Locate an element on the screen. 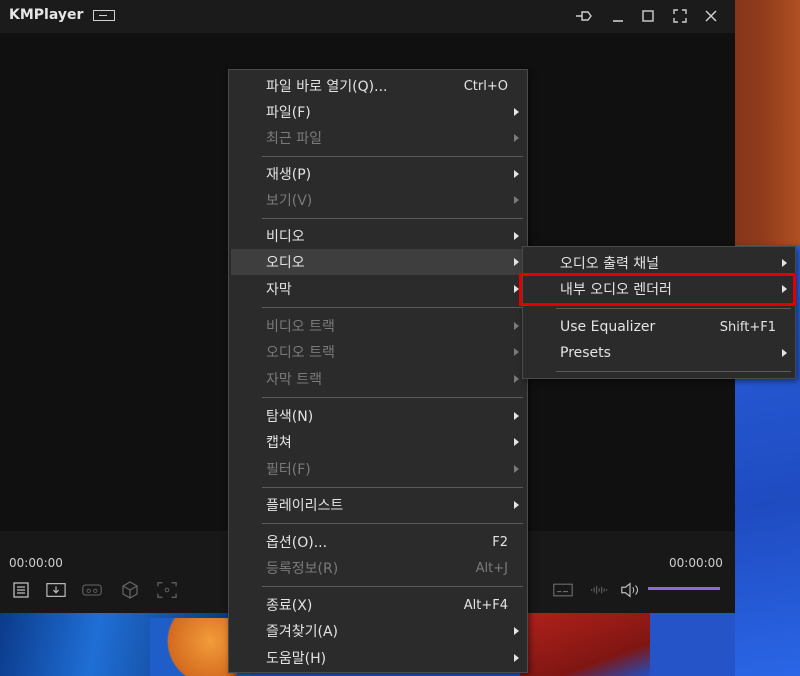  menu-item-recent-files: 최근 파일 is located at coordinates (378, 138).